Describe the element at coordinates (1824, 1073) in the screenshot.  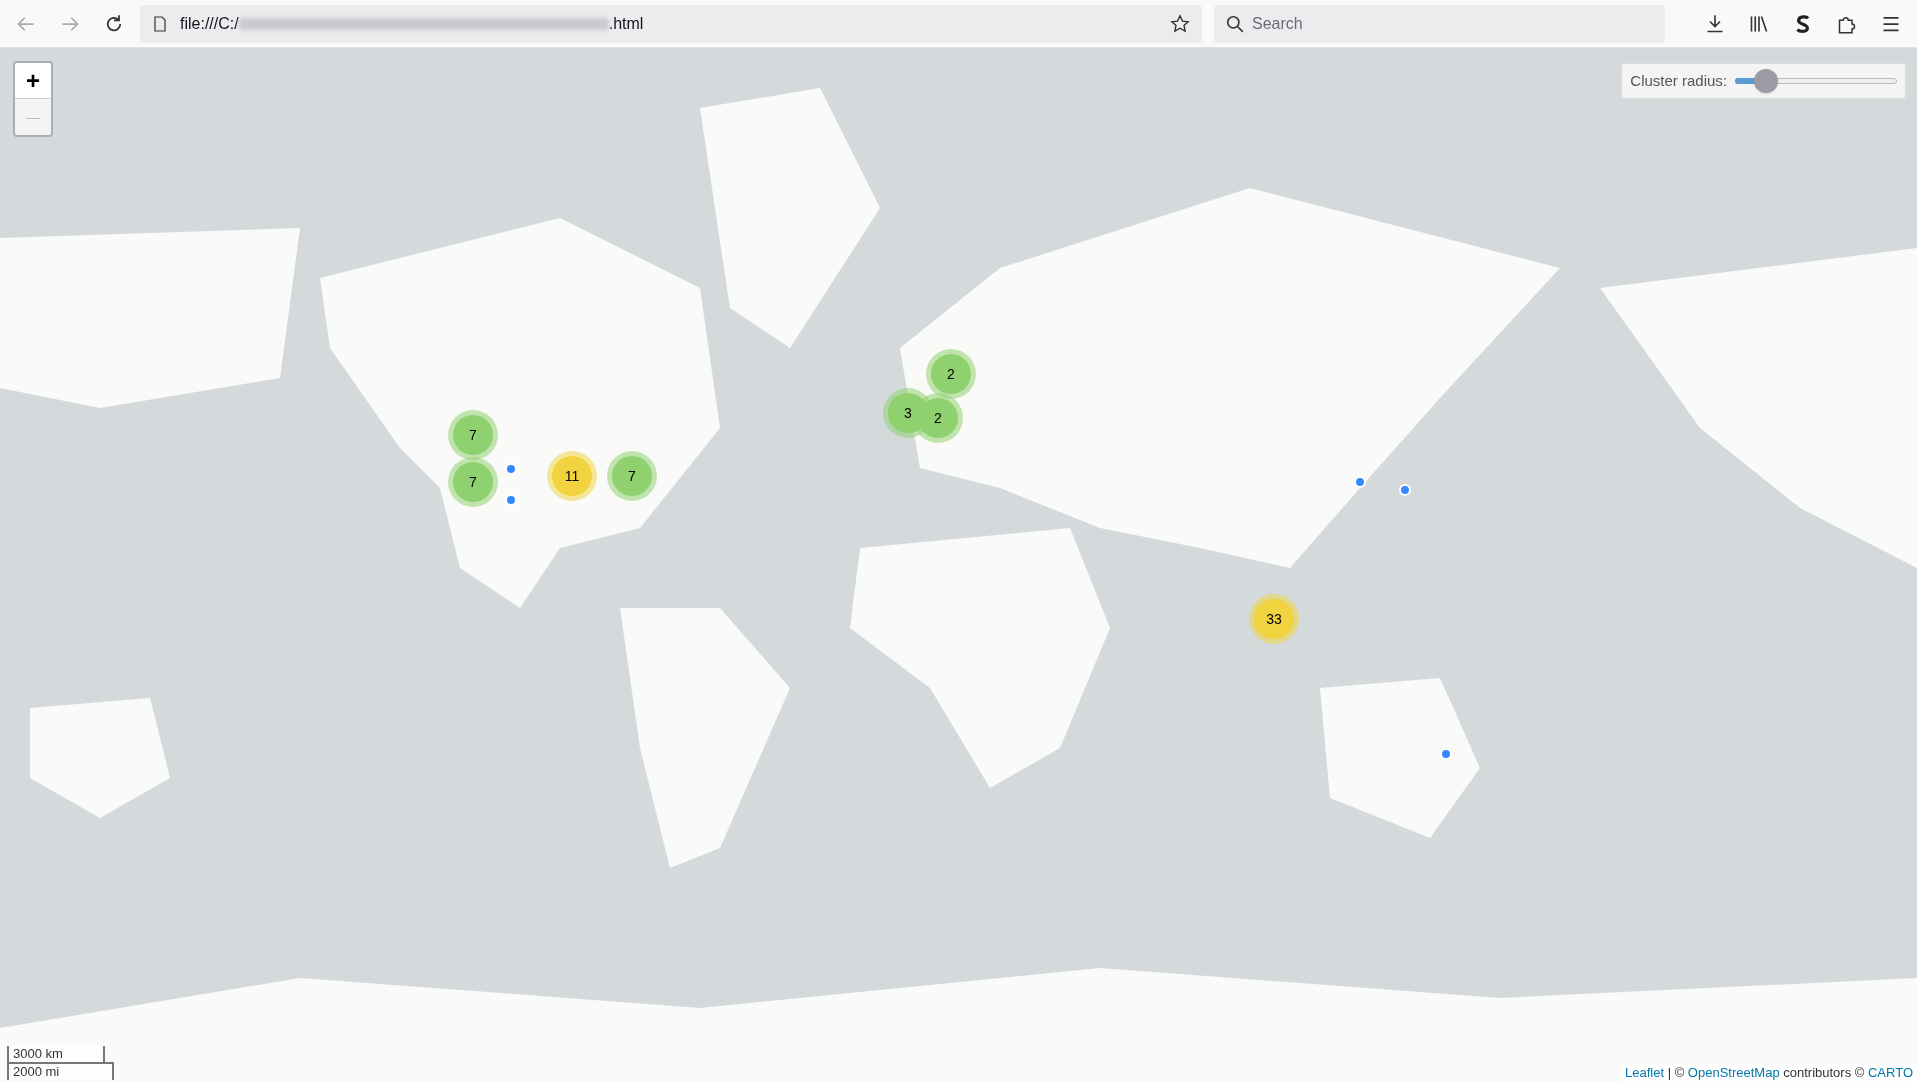
I see `attribution-text: contributors ©` at that location.